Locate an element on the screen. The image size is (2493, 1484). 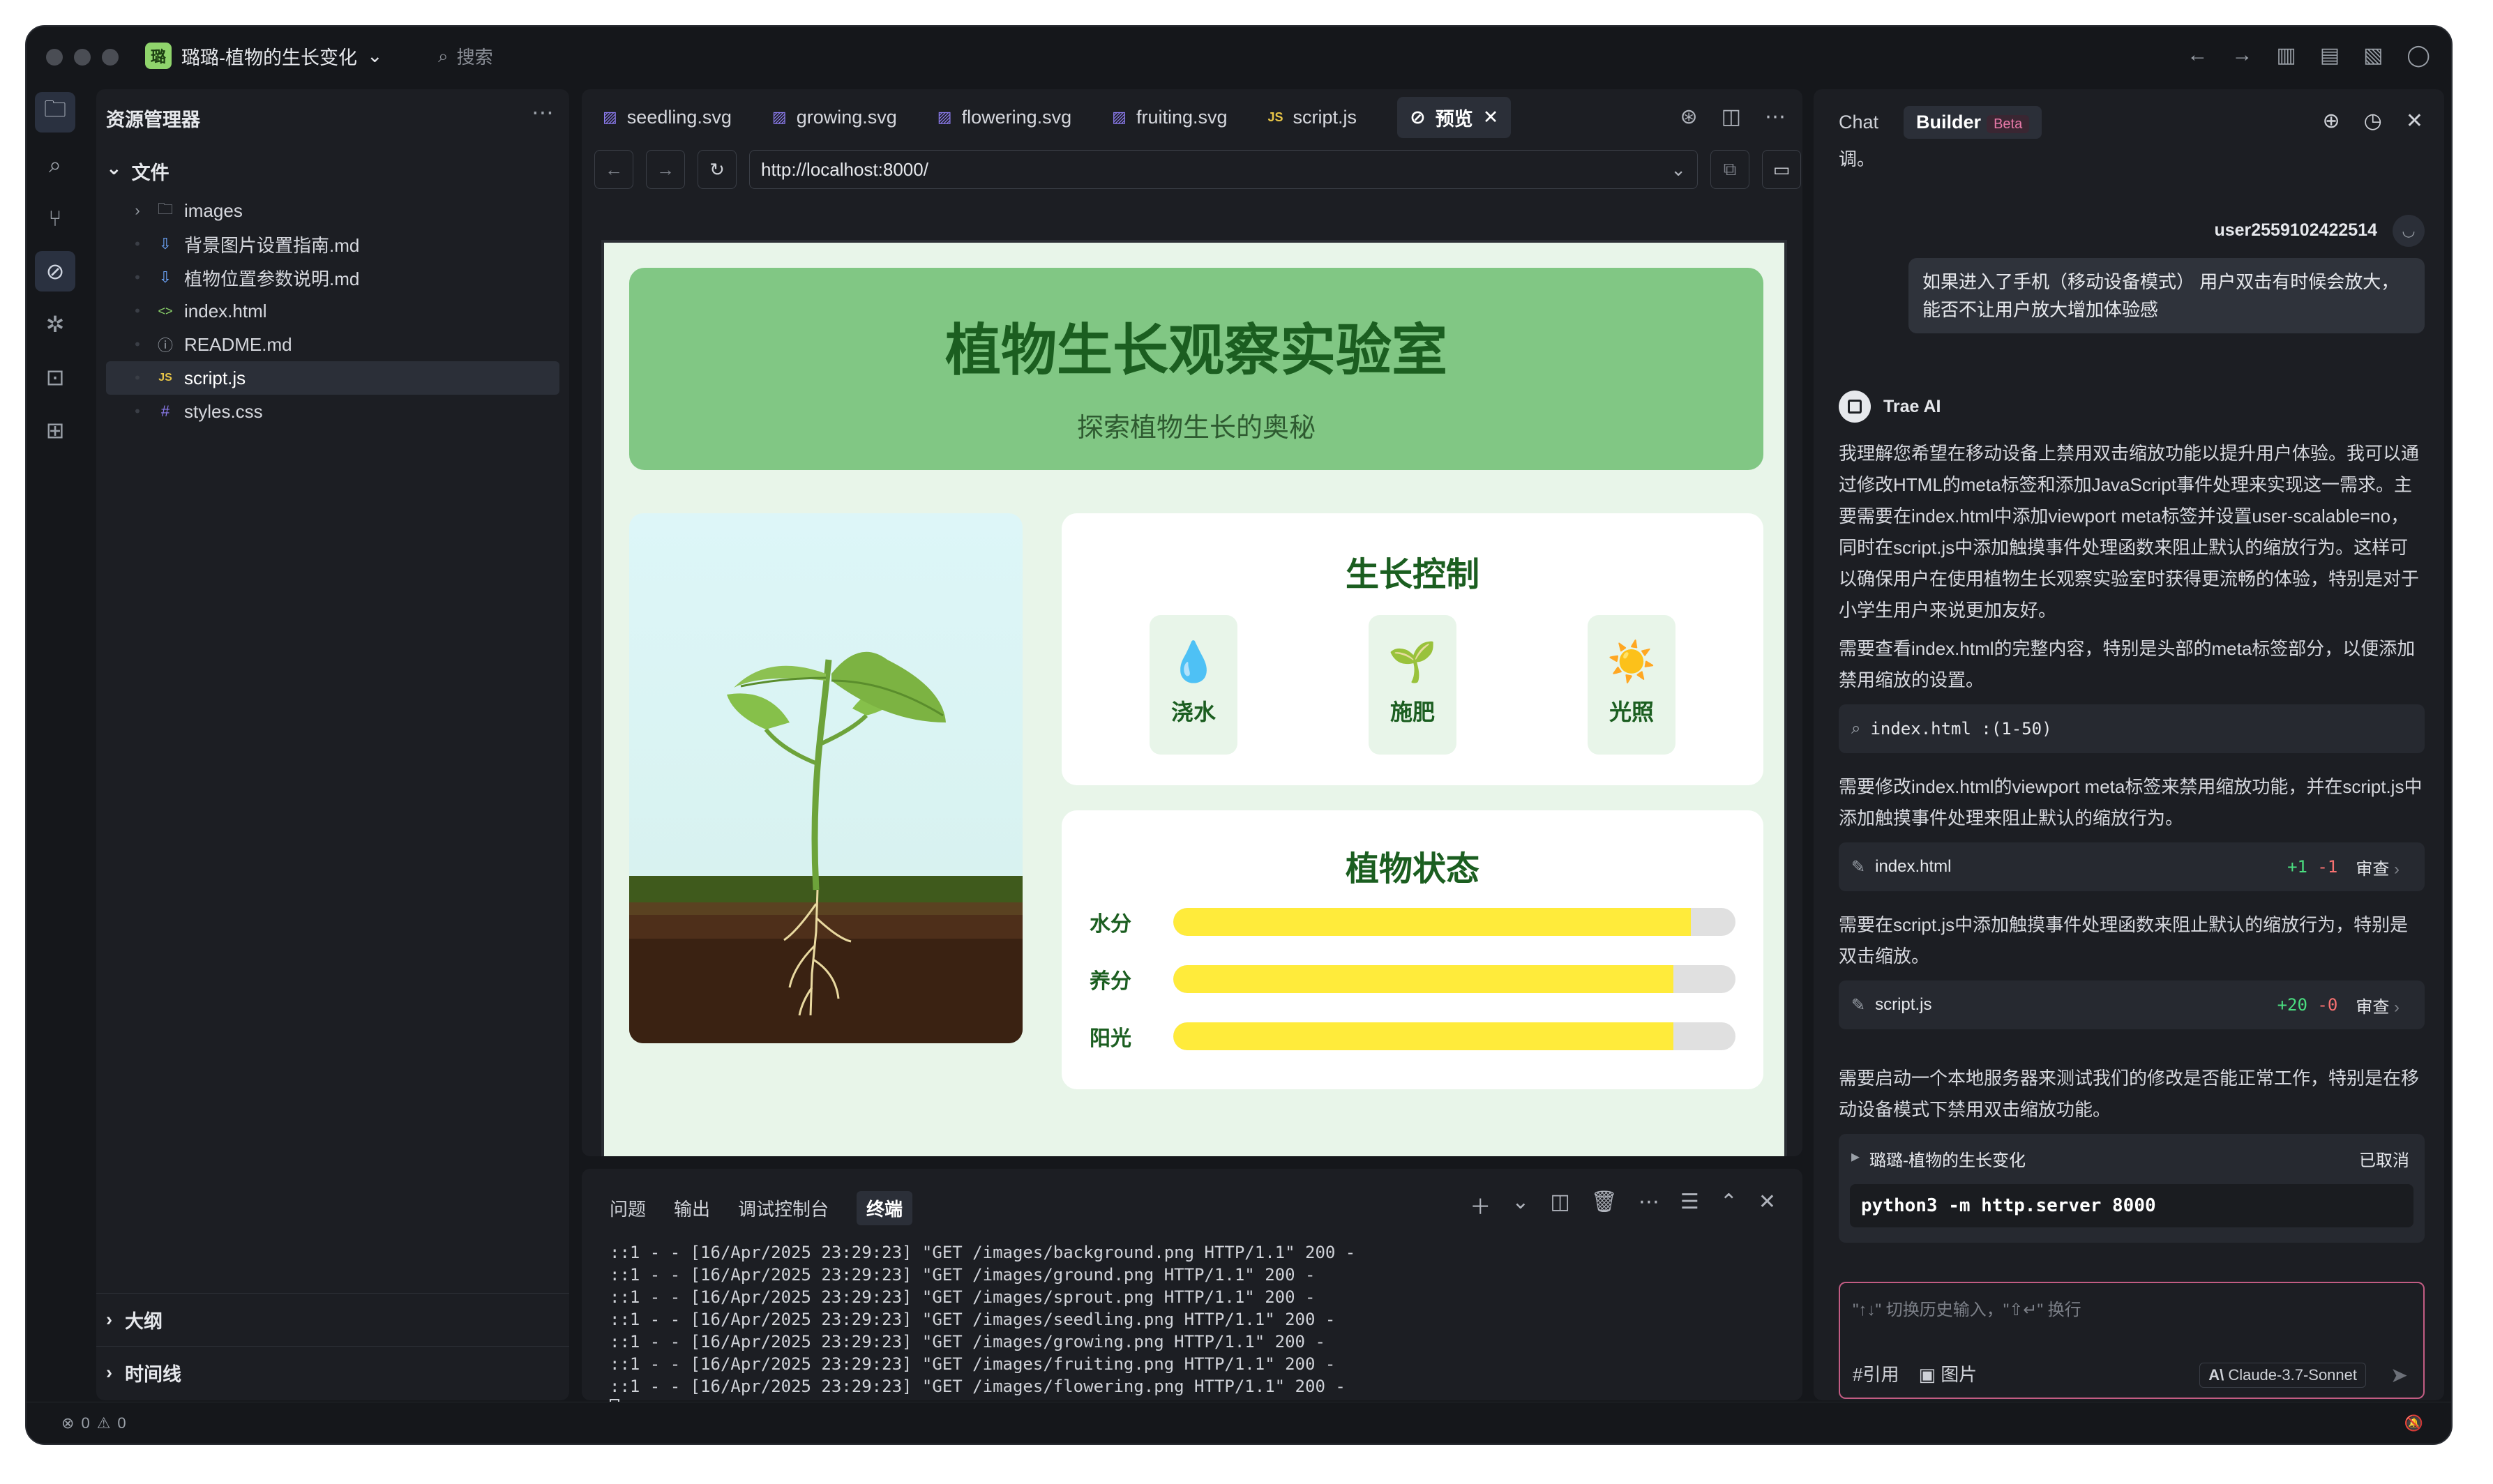
account-icon: ◯ is located at coordinates (2418, 55).